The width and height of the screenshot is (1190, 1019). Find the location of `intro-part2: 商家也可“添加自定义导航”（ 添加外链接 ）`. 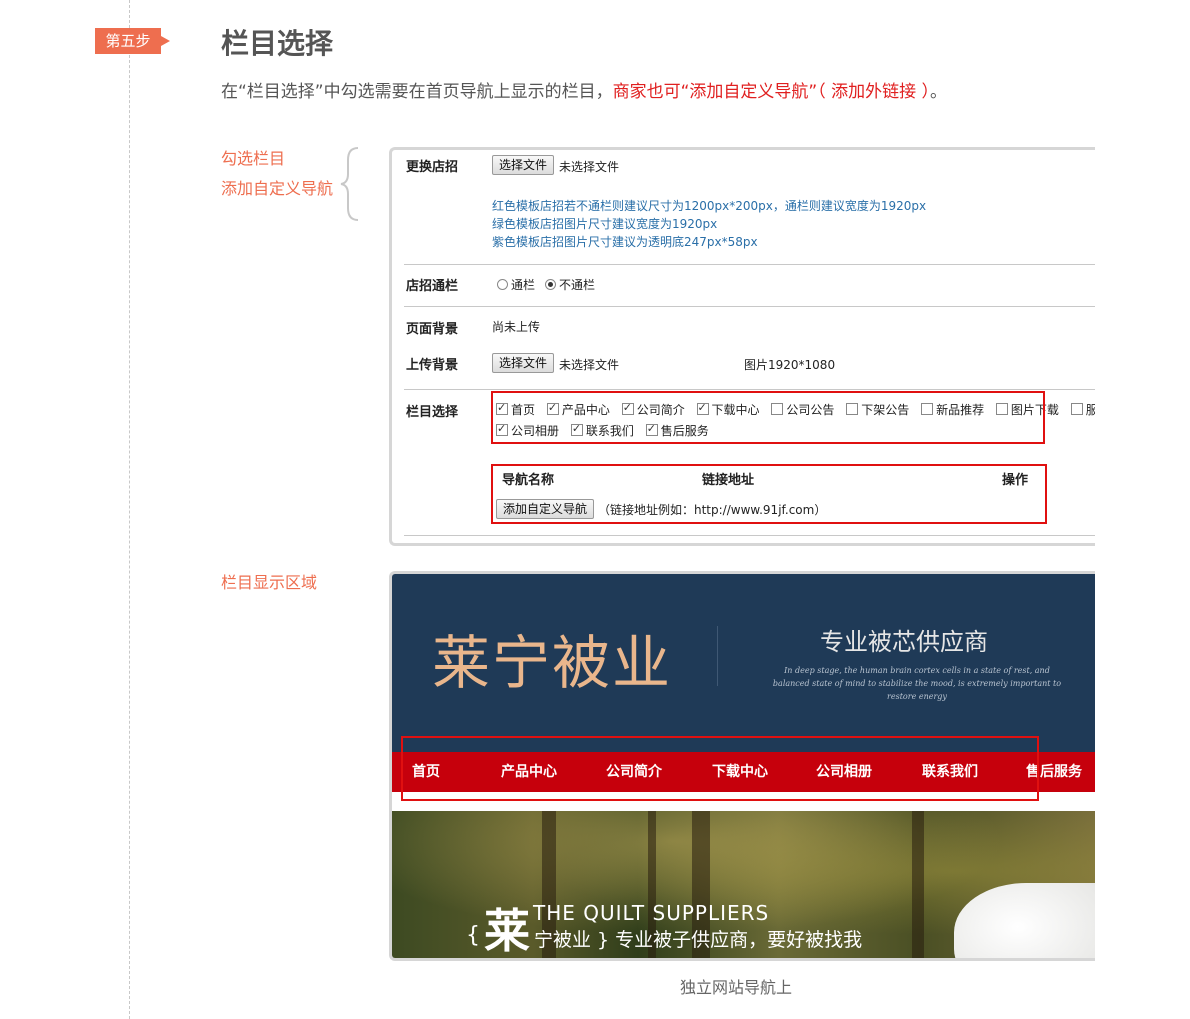

intro-part2: 商家也可“添加自定义导航”（ 添加外链接 ） is located at coordinates (771, 92).